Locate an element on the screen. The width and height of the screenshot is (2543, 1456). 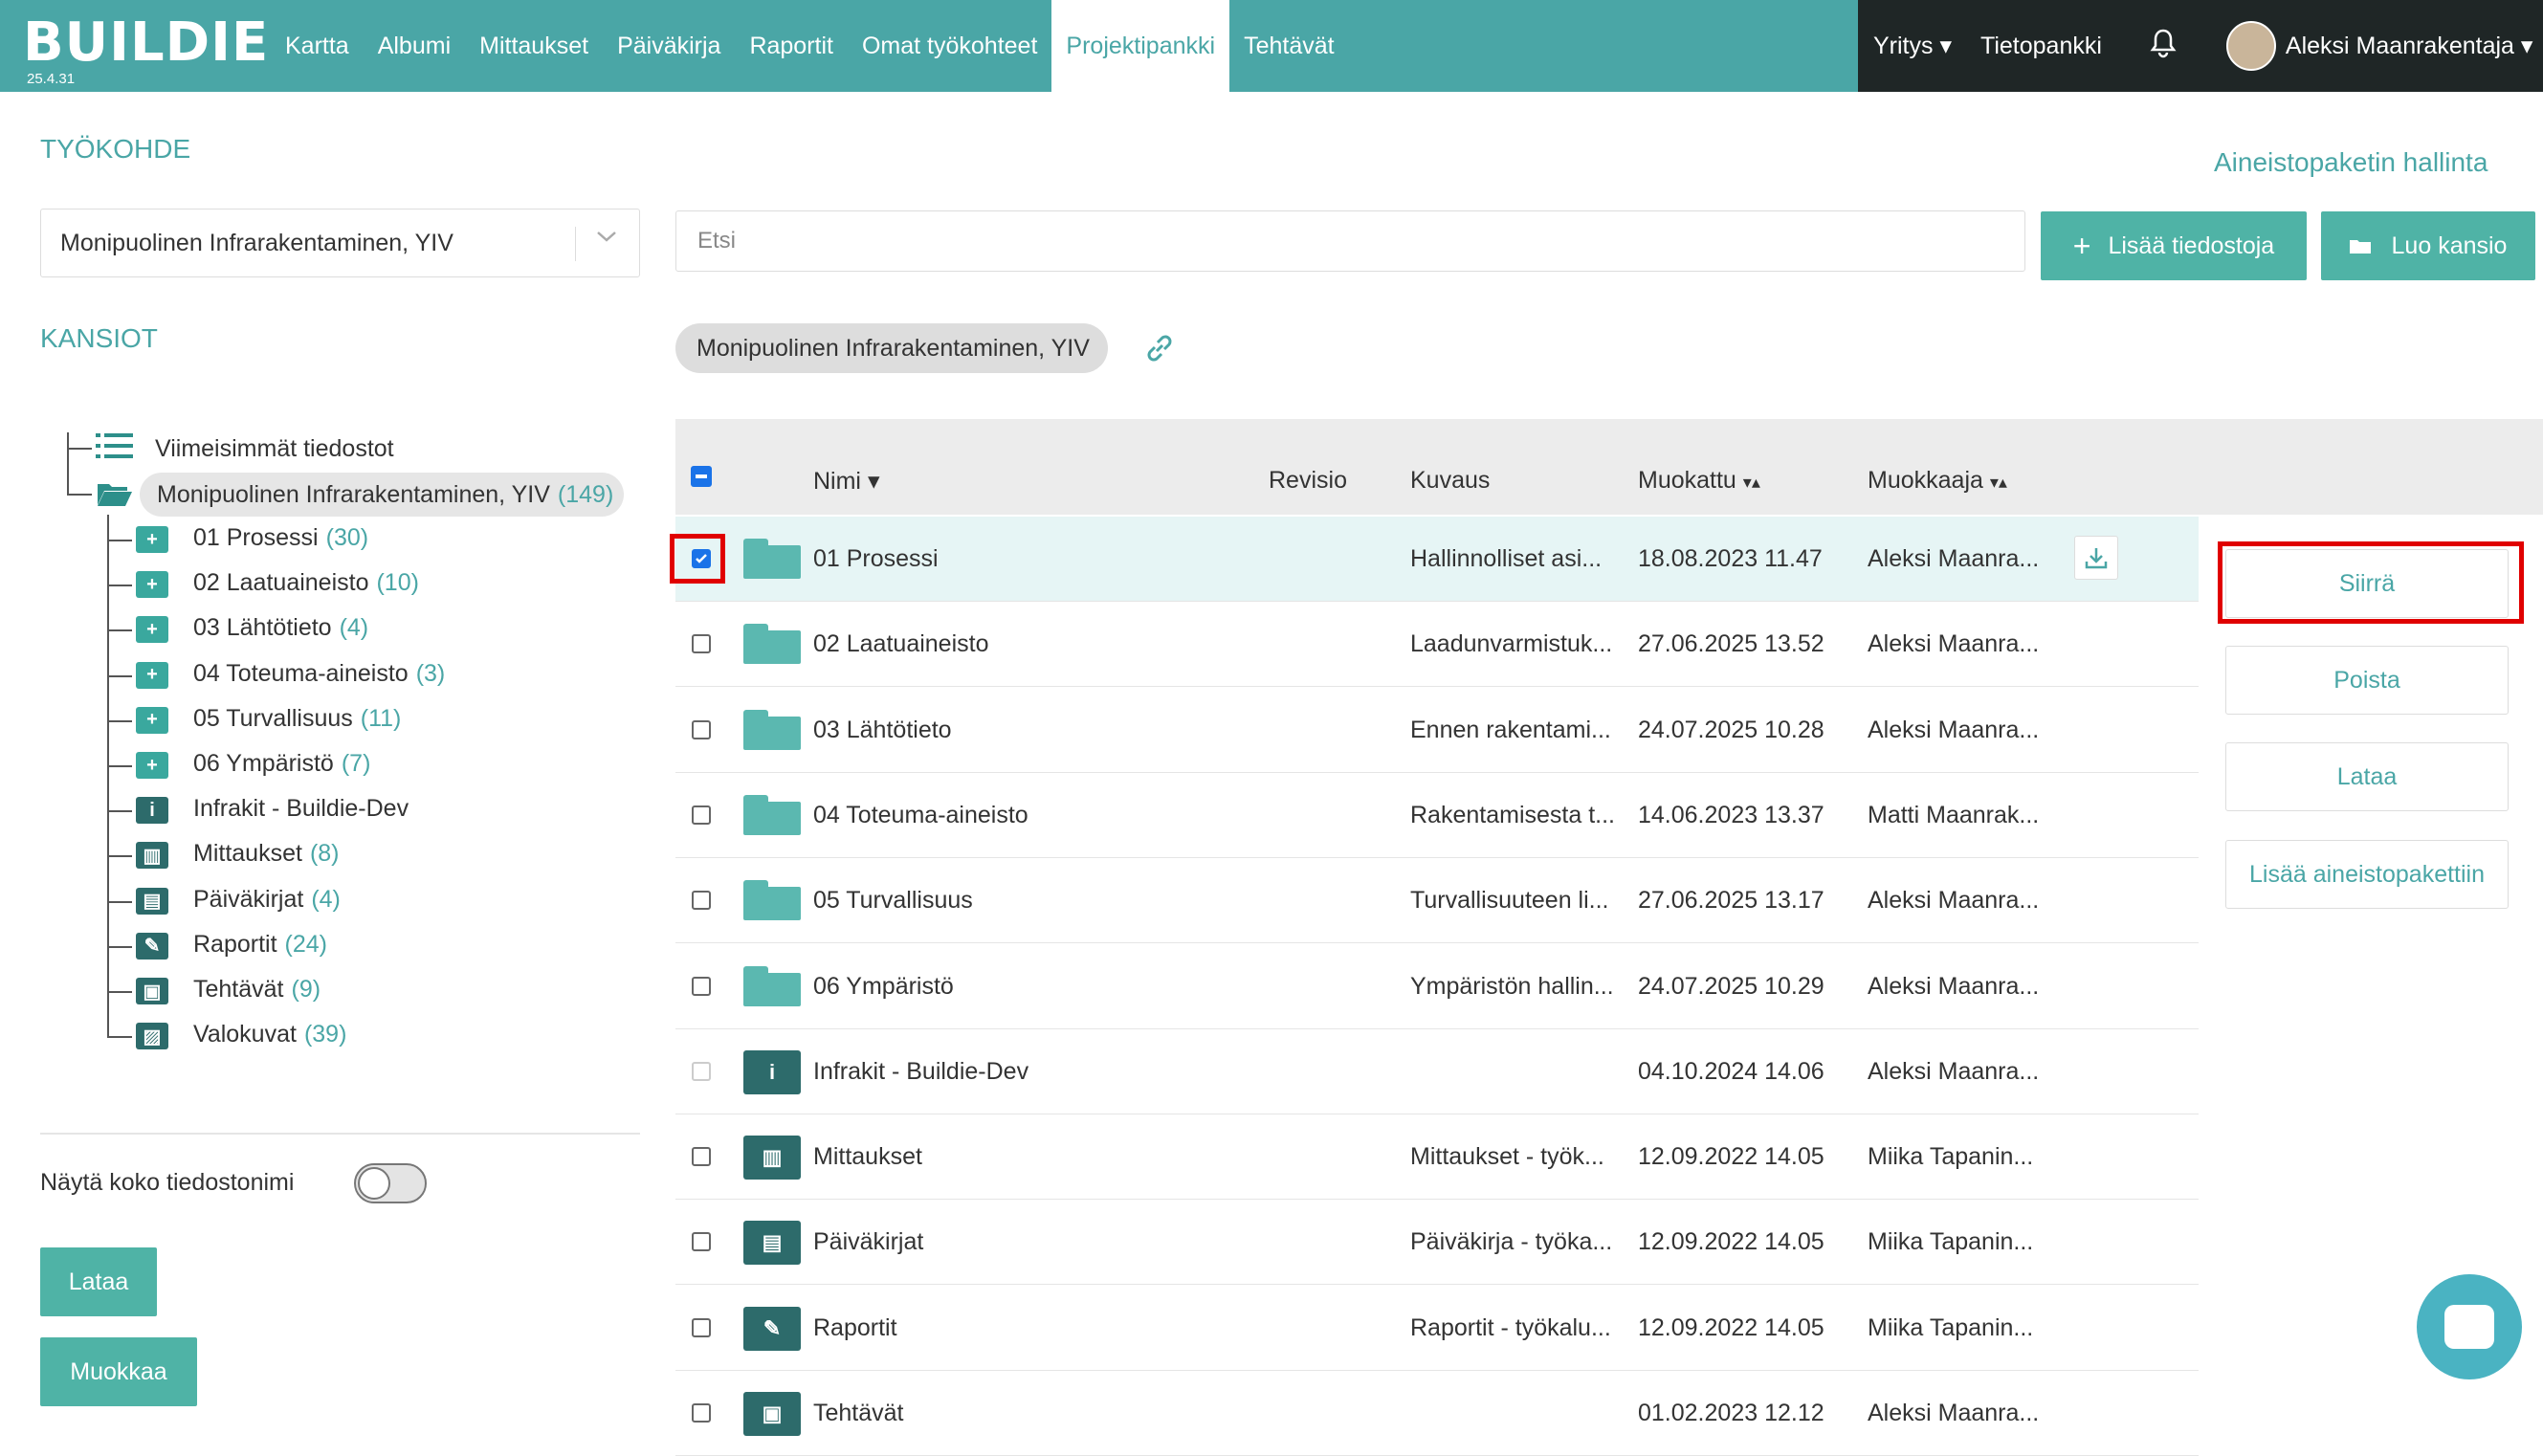
diary-icon: ▤ is located at coordinates (152, 901).